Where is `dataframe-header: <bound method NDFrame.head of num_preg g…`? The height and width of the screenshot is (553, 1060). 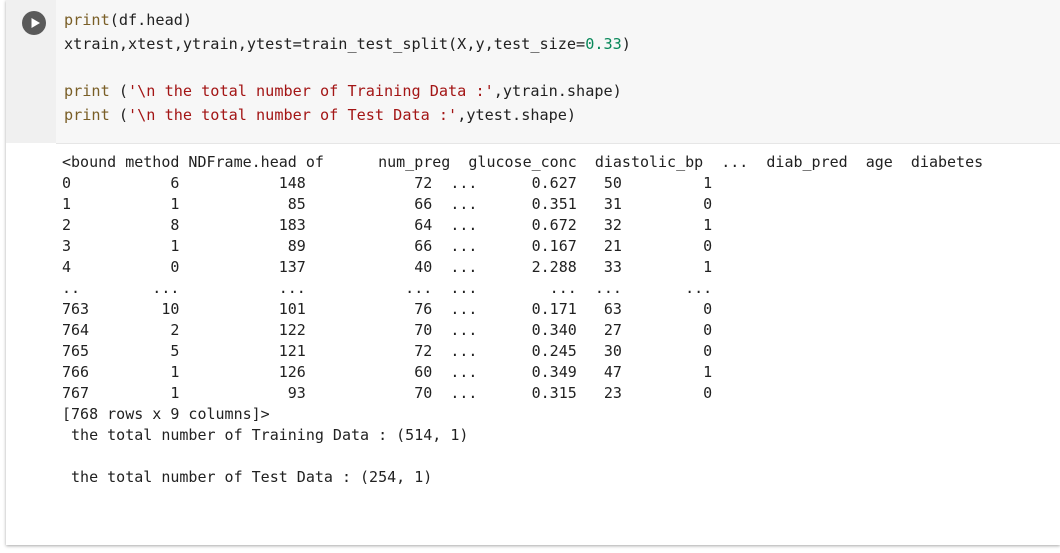
dataframe-header: <bound method NDFrame.head of num_preg g… is located at coordinates (523, 162).